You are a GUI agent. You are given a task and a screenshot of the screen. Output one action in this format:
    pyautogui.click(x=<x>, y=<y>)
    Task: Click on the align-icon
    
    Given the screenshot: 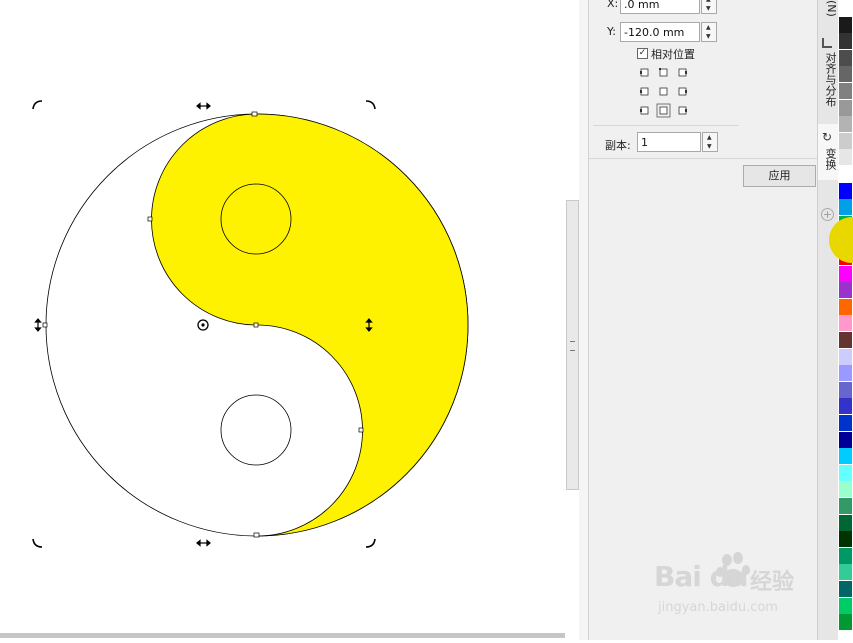 What is the action you would take?
    pyautogui.click(x=827, y=43)
    